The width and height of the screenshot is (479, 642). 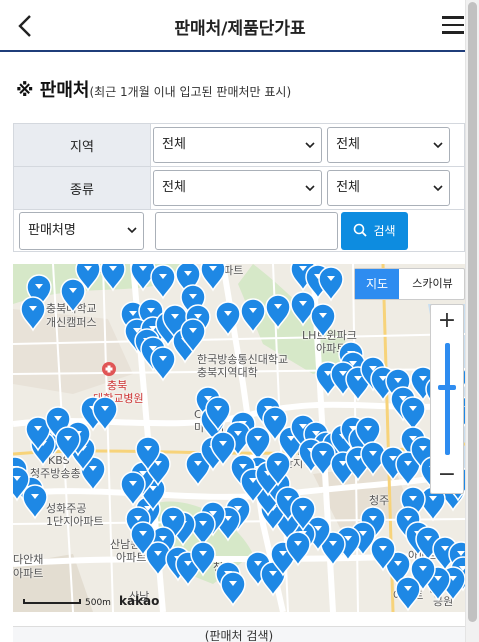 What do you see at coordinates (246, 231) in the screenshot?
I see `seller-name-input` at bounding box center [246, 231].